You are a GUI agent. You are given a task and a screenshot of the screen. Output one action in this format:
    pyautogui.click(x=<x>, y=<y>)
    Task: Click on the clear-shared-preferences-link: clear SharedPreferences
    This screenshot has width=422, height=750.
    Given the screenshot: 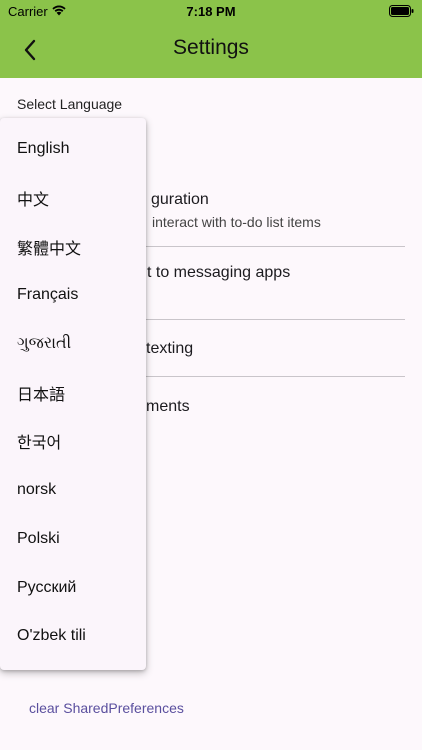 What is the action you would take?
    pyautogui.click(x=106, y=708)
    